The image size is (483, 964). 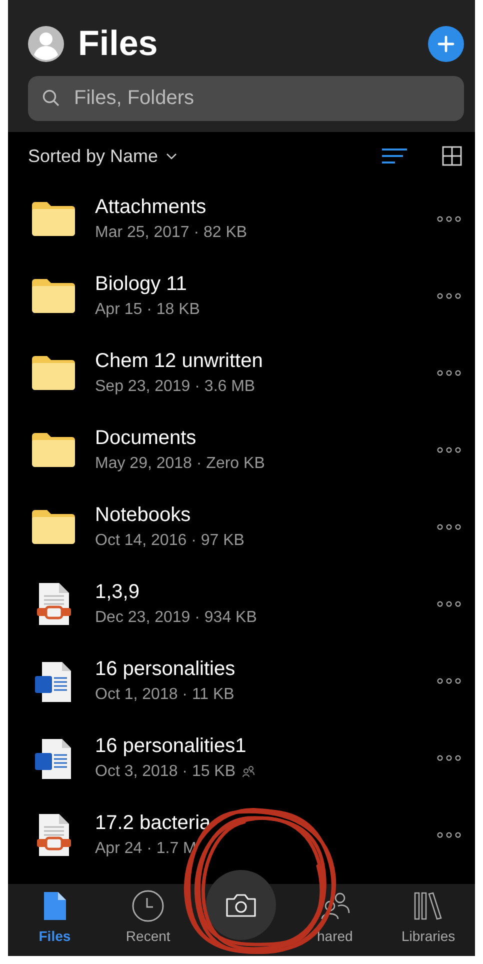 I want to click on grid-view-icon, so click(x=452, y=156).